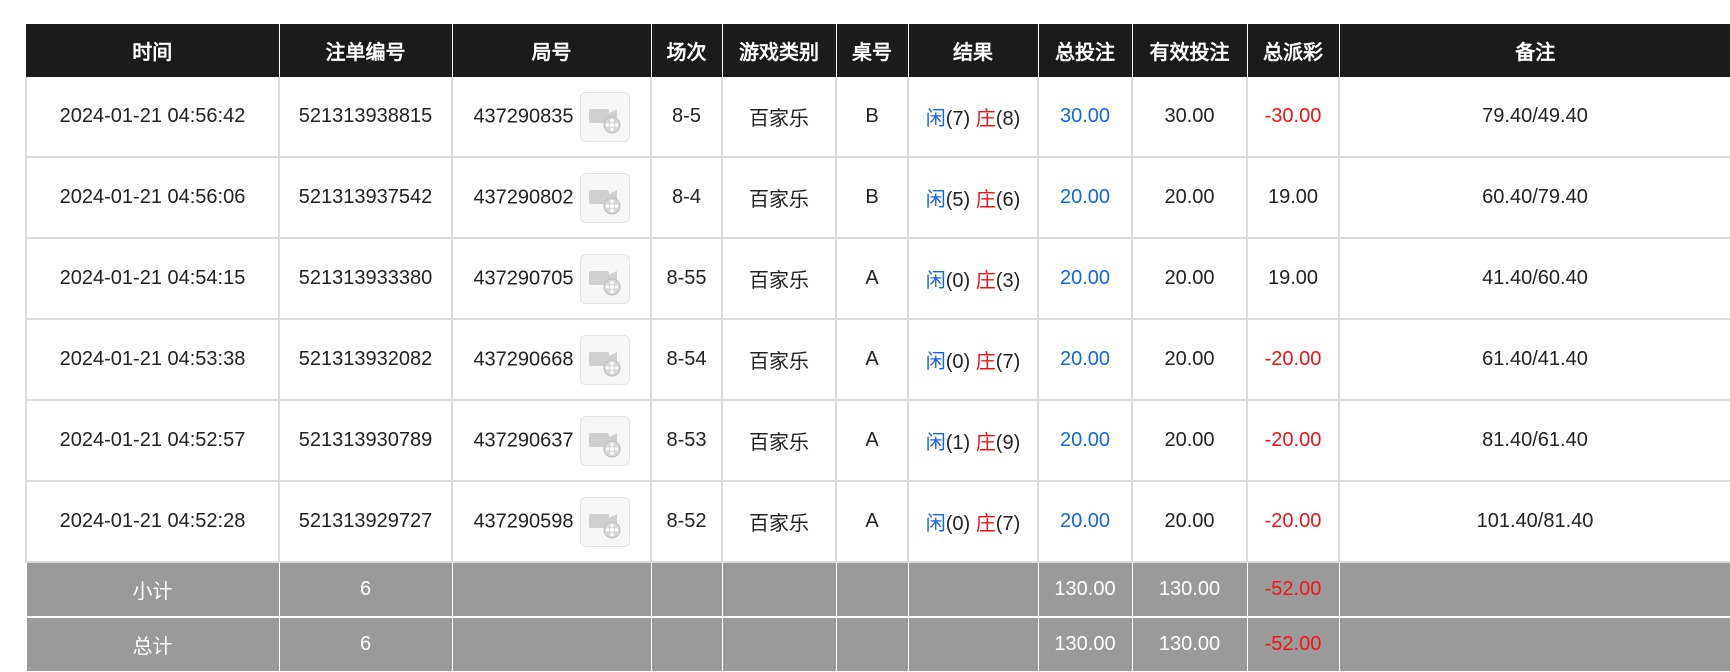 The height and width of the screenshot is (672, 1730). What do you see at coordinates (152, 50) in the screenshot?
I see `col-header-time: 时间` at bounding box center [152, 50].